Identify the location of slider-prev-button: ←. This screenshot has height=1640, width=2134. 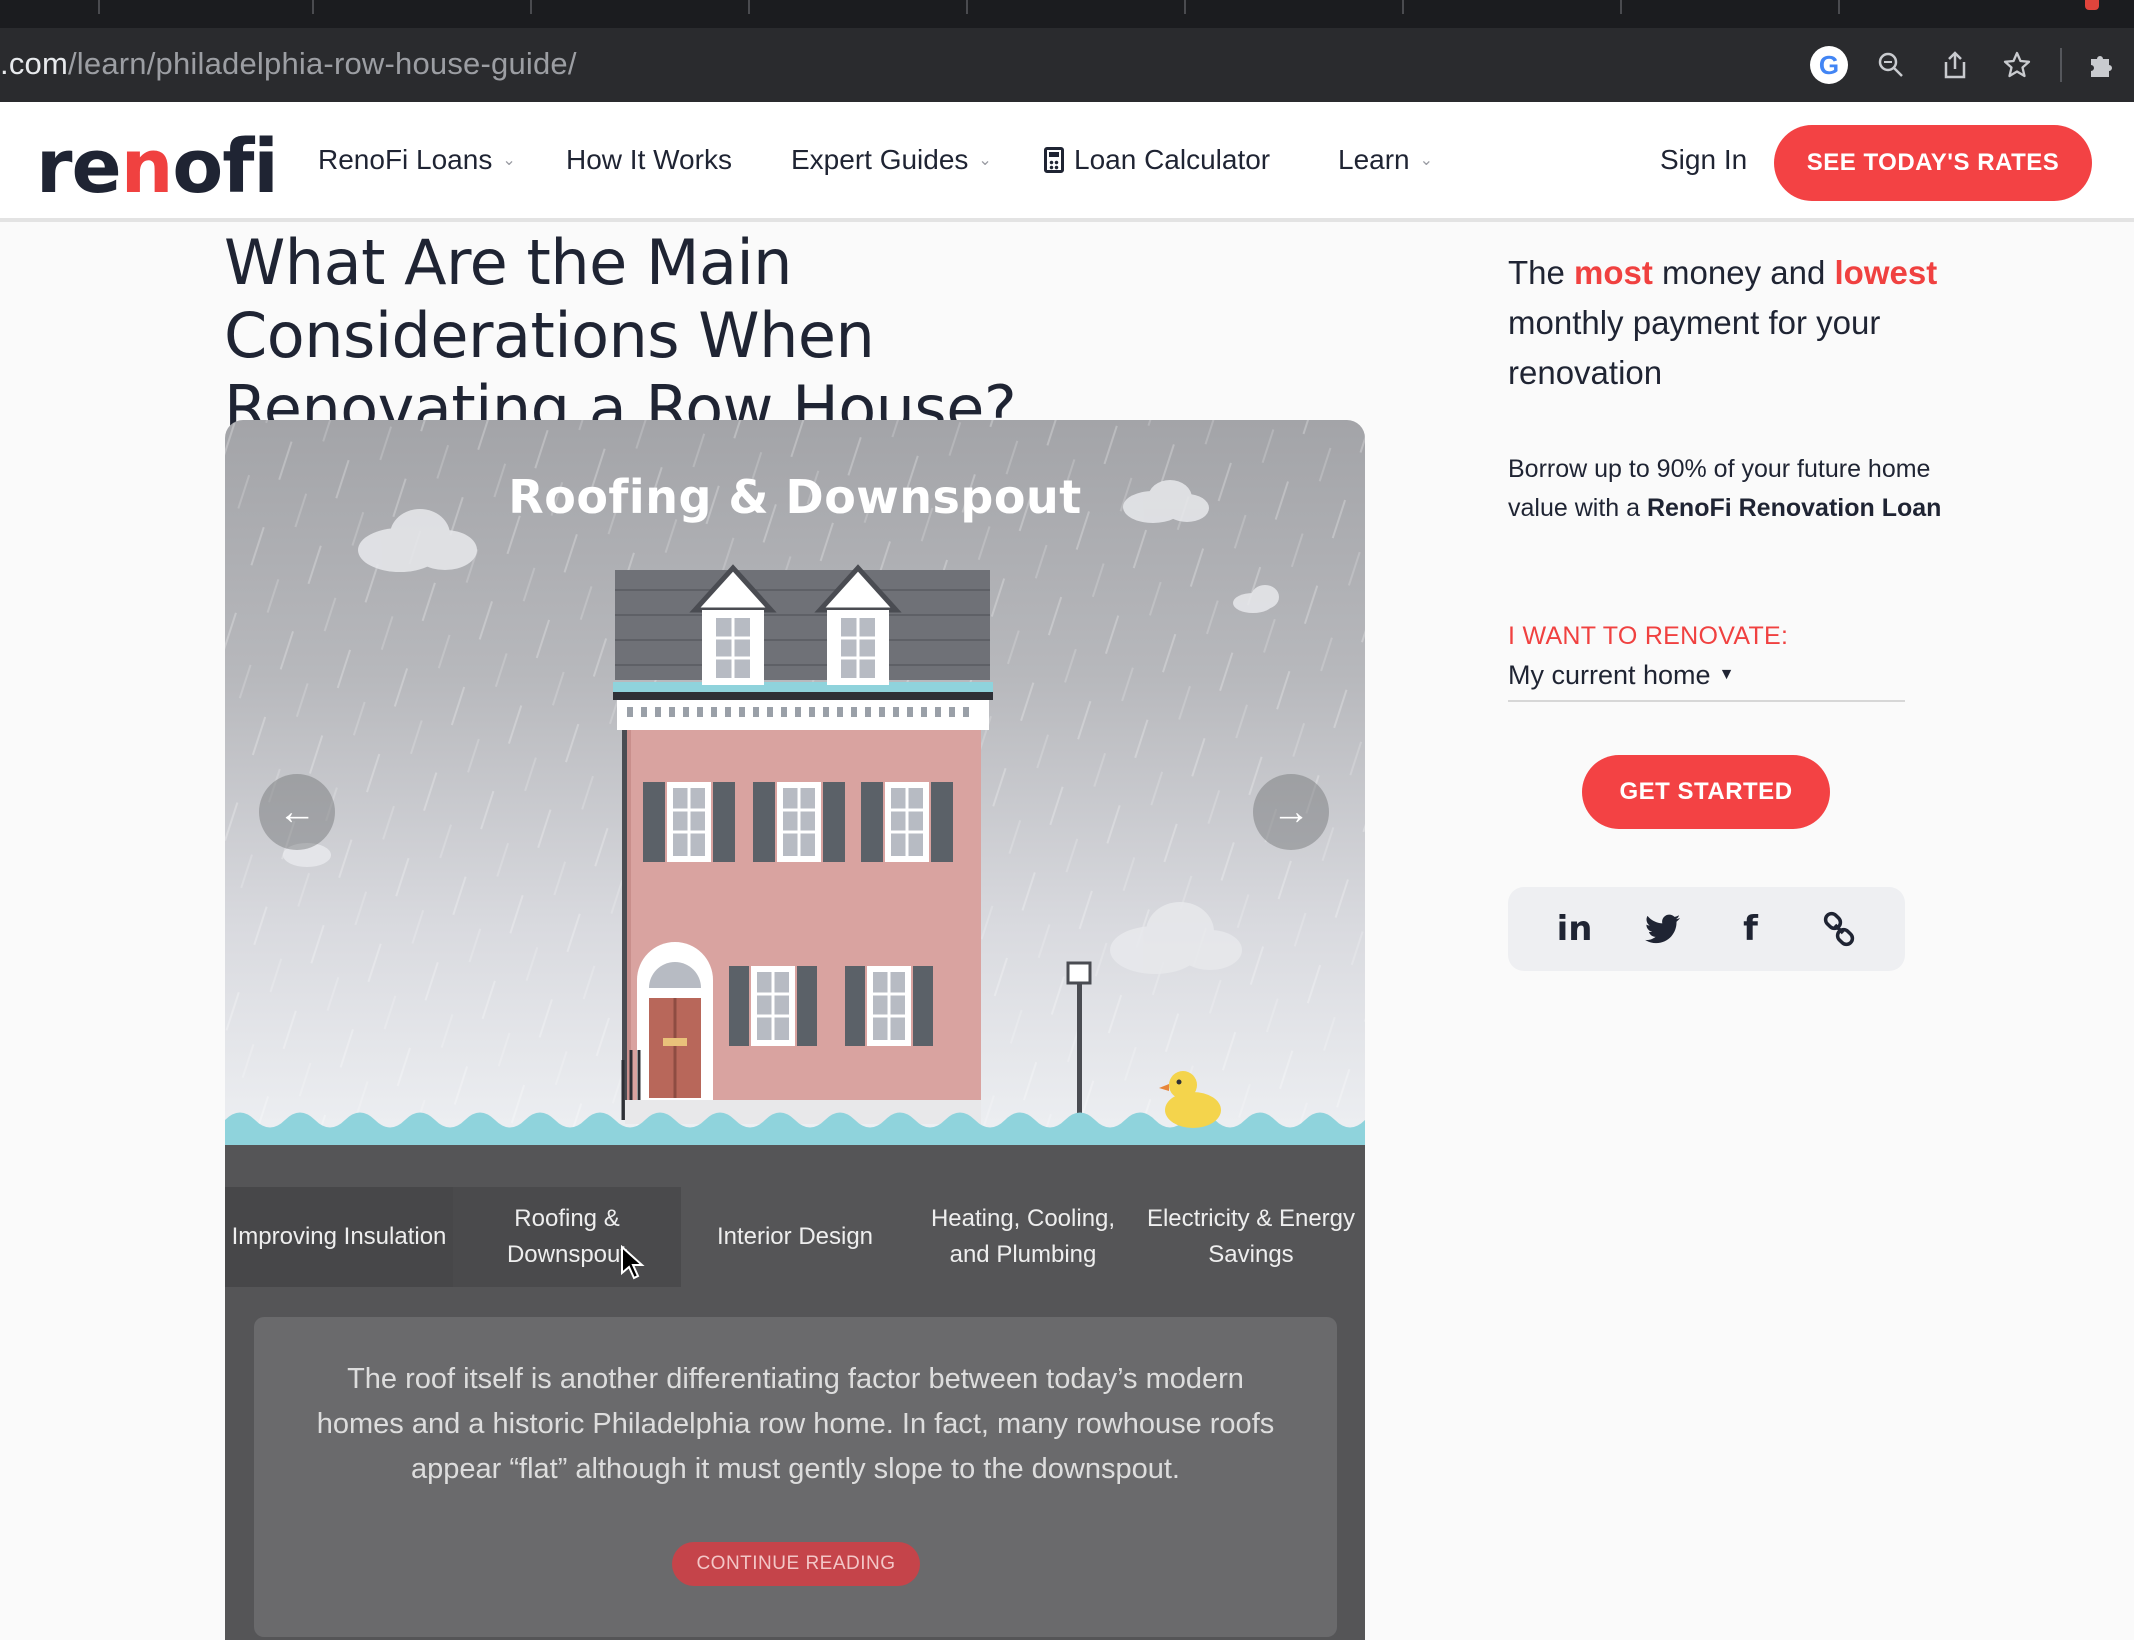
(297, 812).